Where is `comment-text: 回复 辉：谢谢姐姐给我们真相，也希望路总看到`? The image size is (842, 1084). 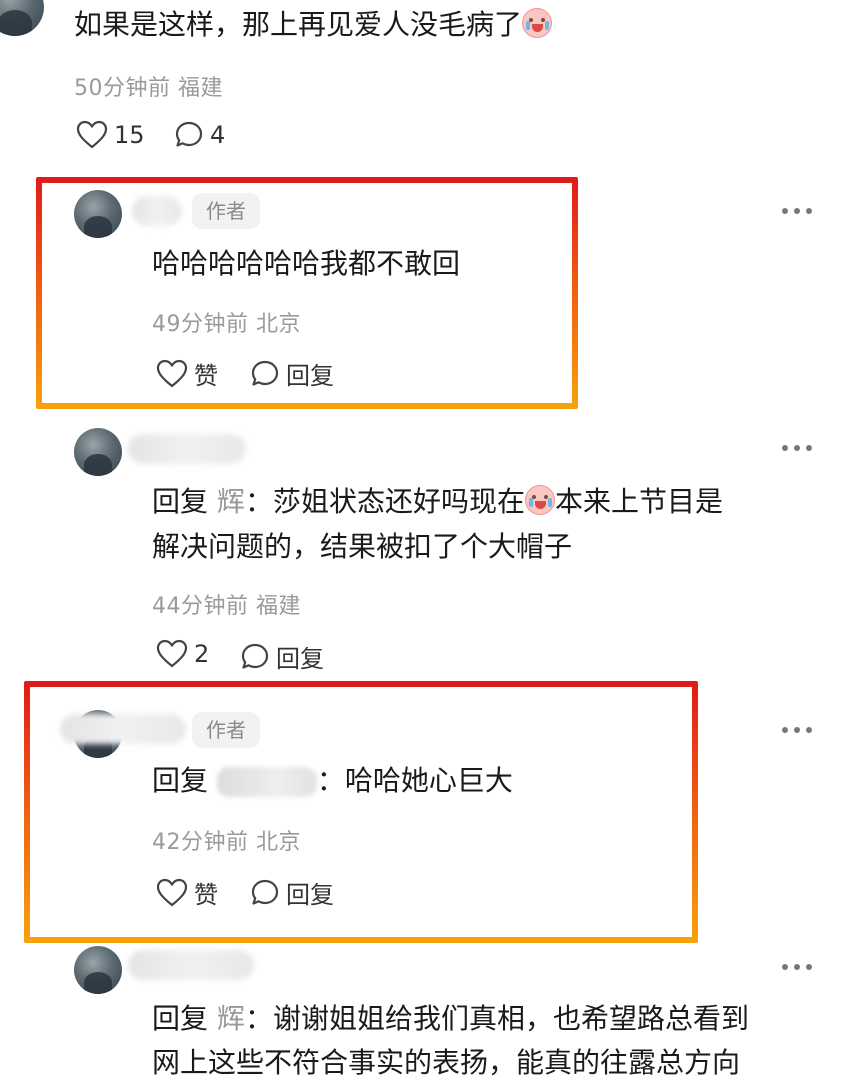 comment-text: 回复 辉：谢谢姐姐给我们真相，也希望路总看到 is located at coordinates (450, 1019).